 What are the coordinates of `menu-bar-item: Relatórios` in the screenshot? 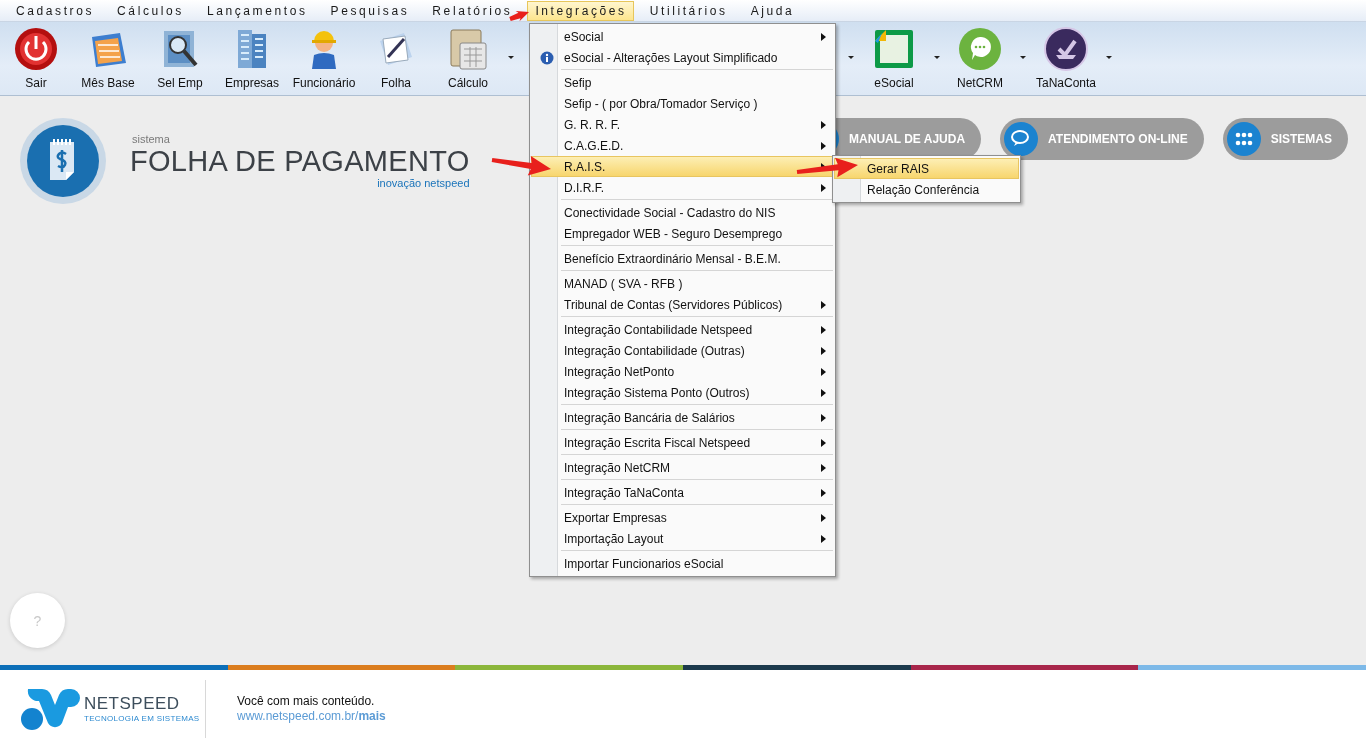 It's located at (472, 10).